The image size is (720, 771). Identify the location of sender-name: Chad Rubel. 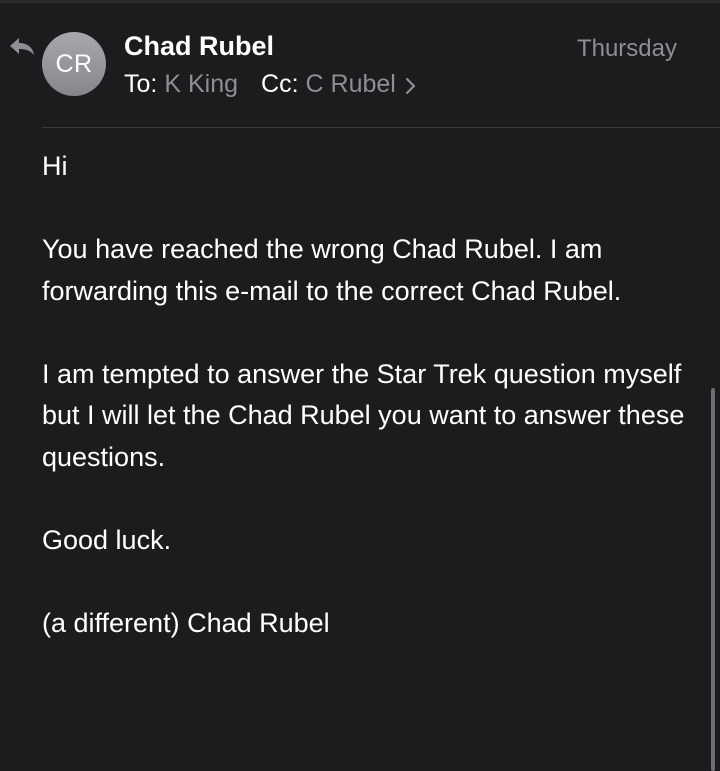
(199, 46).